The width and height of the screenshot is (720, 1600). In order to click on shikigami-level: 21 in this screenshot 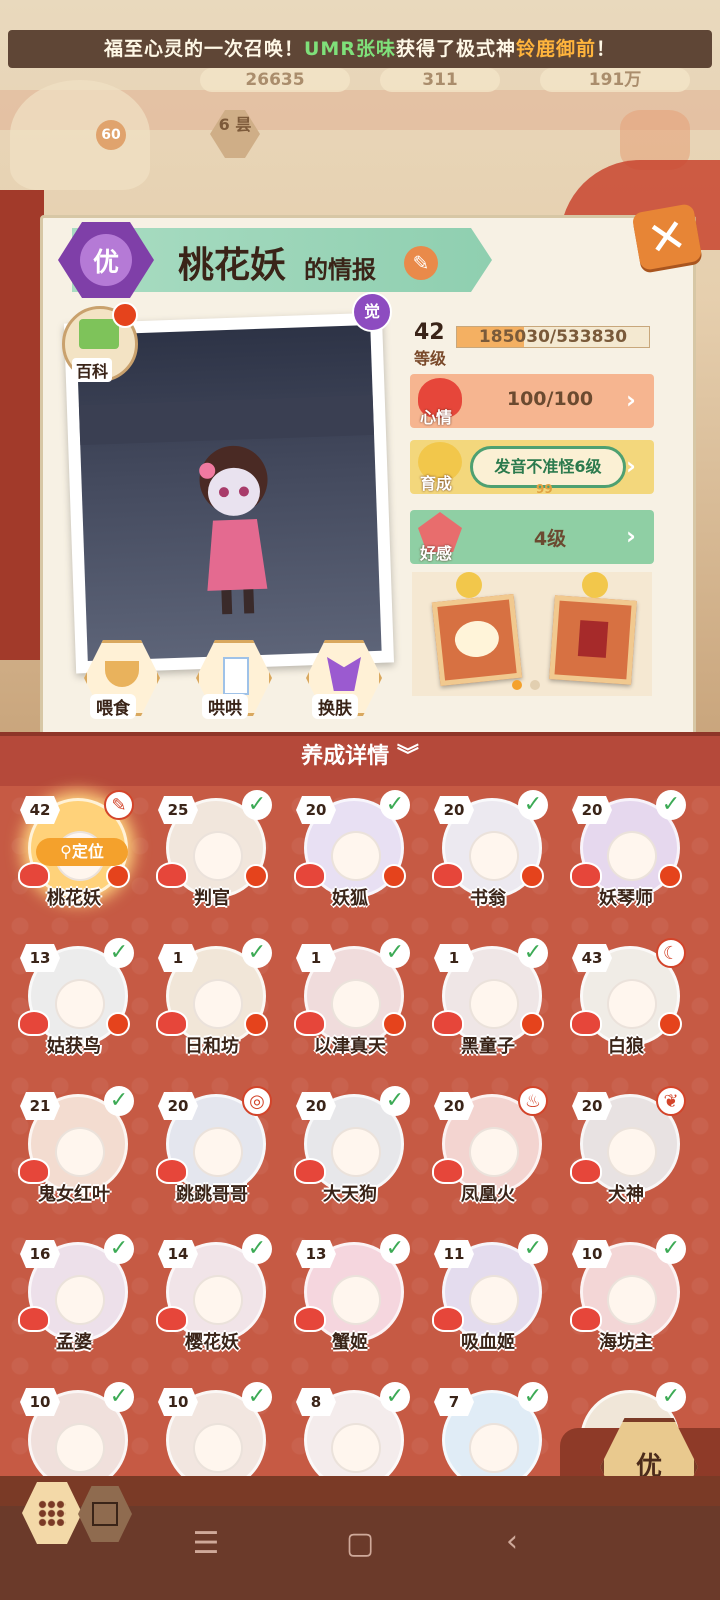, I will do `click(40, 1106)`.